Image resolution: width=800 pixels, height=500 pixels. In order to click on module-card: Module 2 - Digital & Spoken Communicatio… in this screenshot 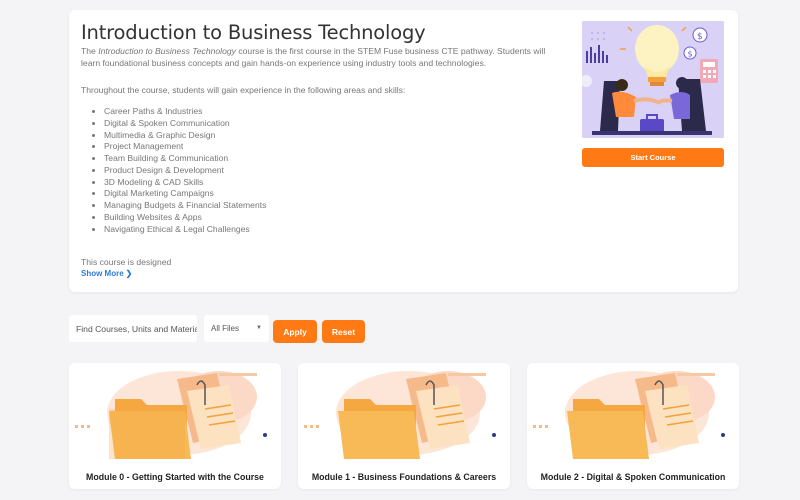, I will do `click(633, 426)`.